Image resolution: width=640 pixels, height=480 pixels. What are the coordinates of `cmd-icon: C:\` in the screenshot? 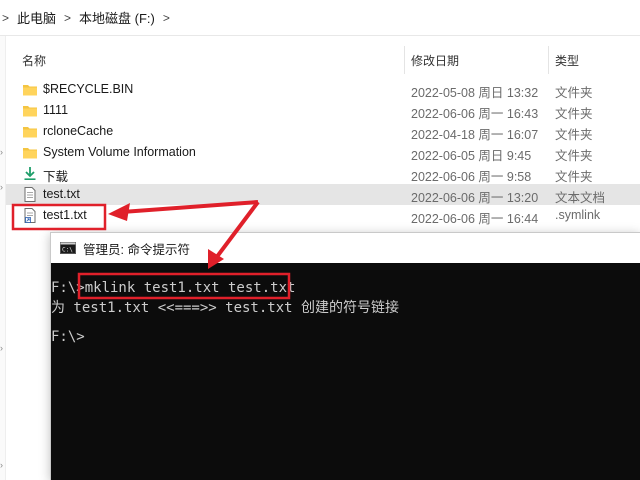 It's located at (68, 248).